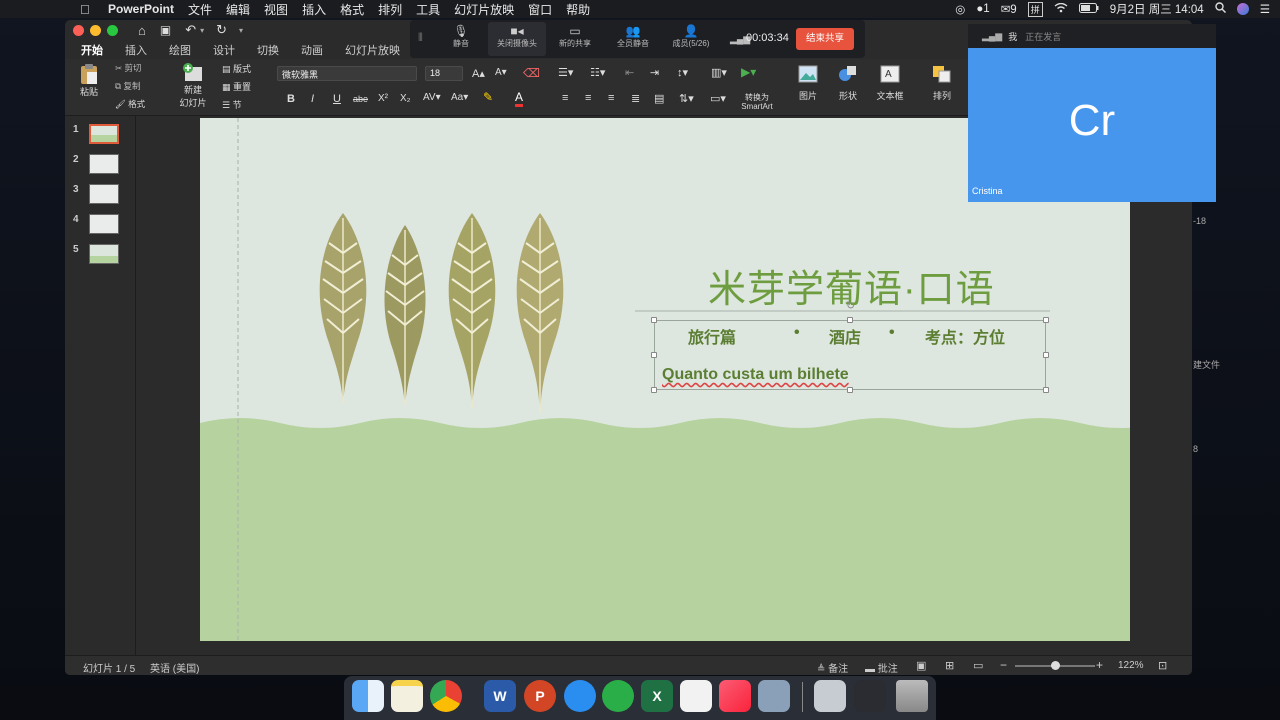  What do you see at coordinates (575, 36) in the screenshot?
I see `new-share-button: ▭ 新的共享` at bounding box center [575, 36].